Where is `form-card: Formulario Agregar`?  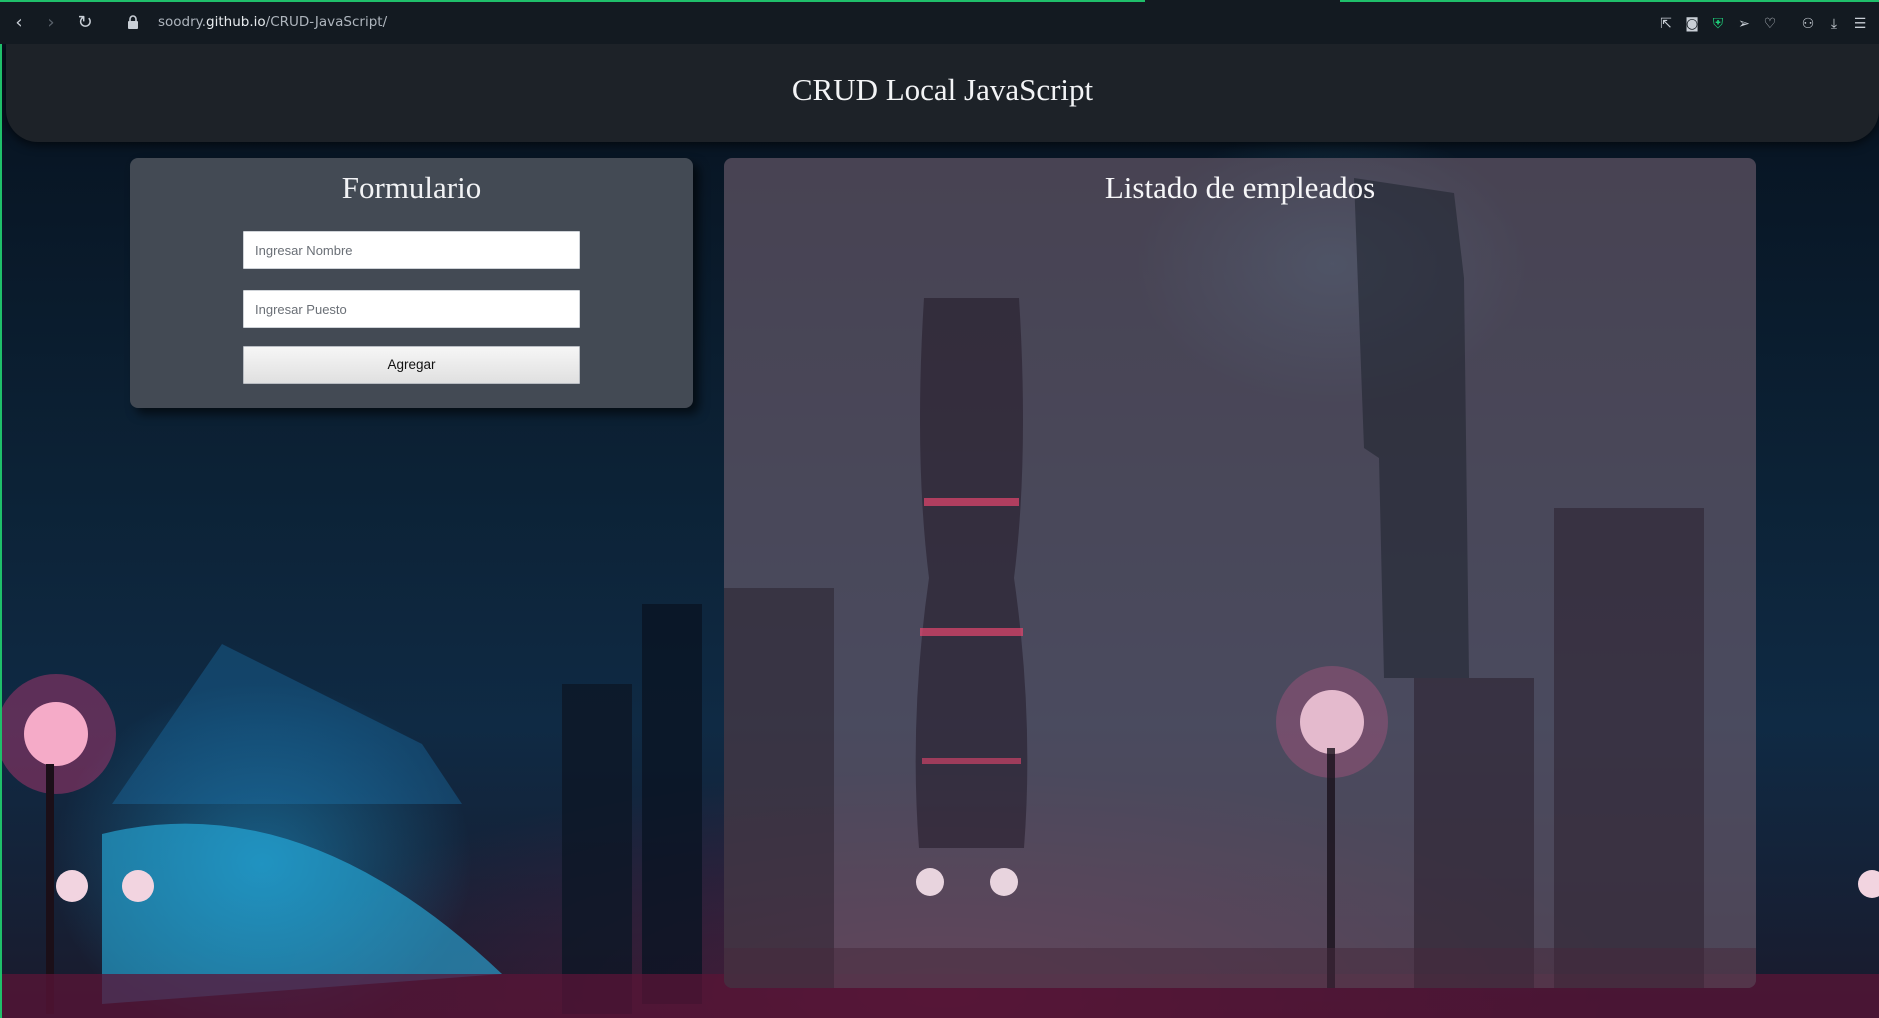
form-card: Formulario Agregar is located at coordinates (411, 283).